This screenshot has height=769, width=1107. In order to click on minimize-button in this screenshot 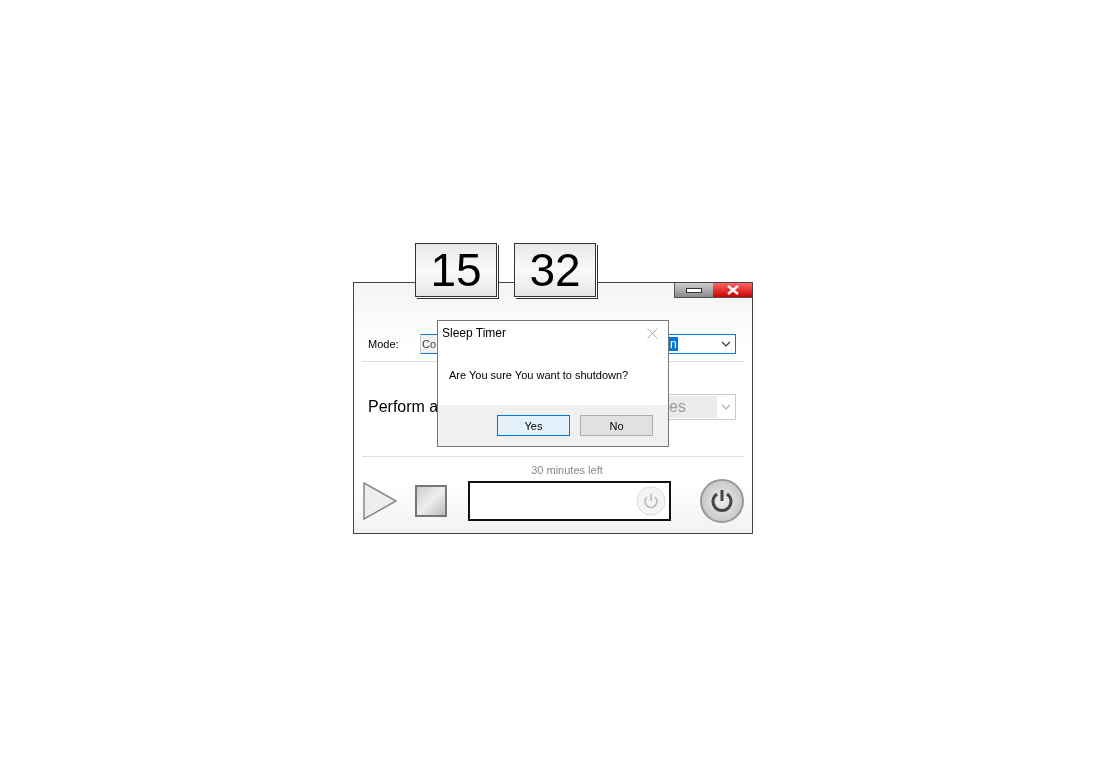, I will do `click(693, 290)`.